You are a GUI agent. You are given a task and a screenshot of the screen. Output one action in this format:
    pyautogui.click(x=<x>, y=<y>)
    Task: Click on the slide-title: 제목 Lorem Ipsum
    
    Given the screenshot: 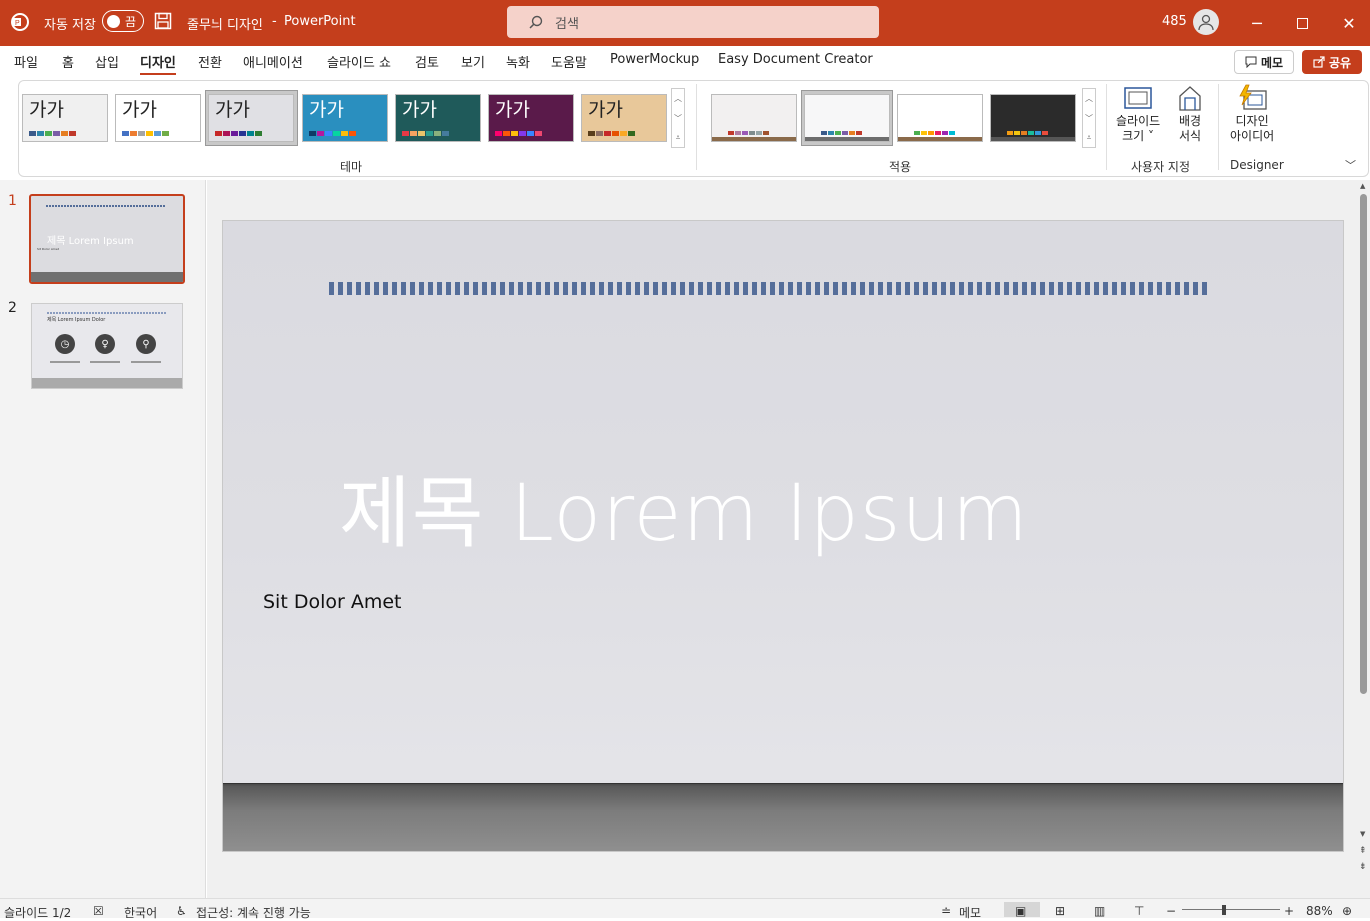 What is the action you would take?
    pyautogui.click(x=684, y=507)
    